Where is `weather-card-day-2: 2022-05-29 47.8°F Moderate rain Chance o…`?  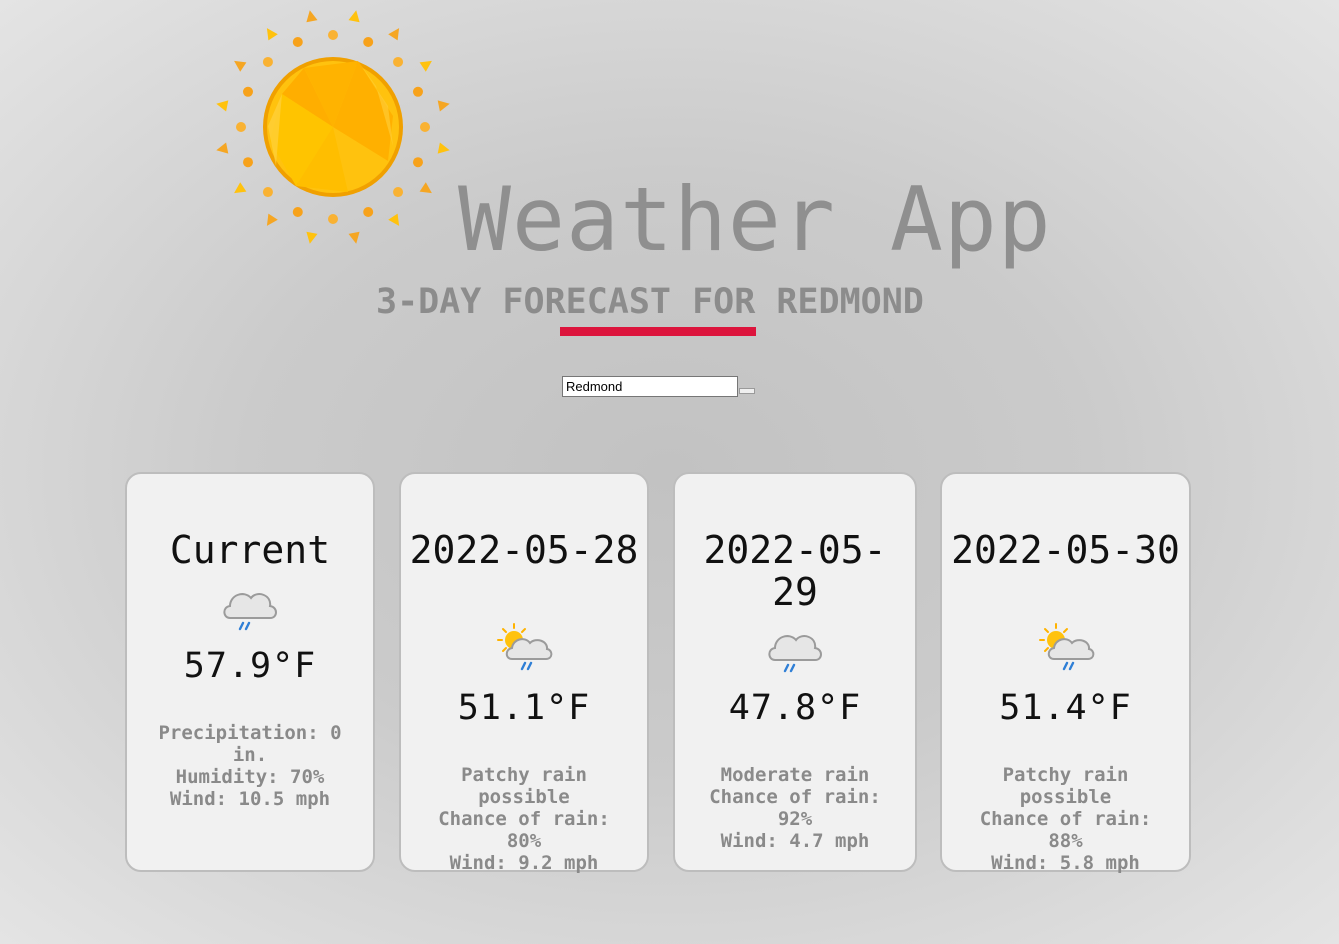 weather-card-day-2: 2022-05-29 47.8°F Moderate rain Chance o… is located at coordinates (795, 672).